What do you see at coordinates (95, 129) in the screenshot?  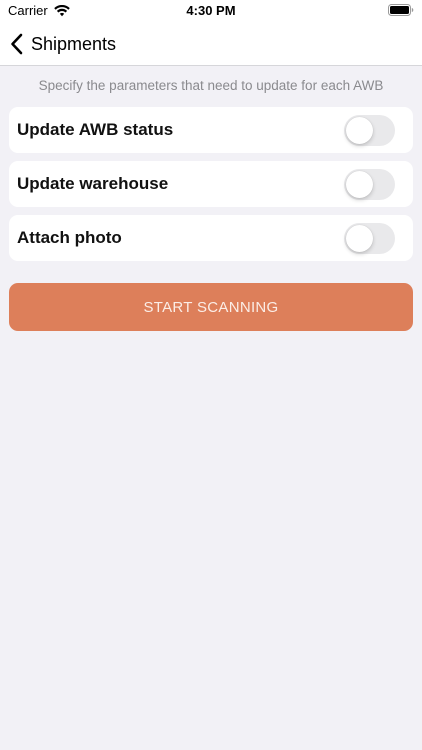 I see `option-label: Update AWB status` at bounding box center [95, 129].